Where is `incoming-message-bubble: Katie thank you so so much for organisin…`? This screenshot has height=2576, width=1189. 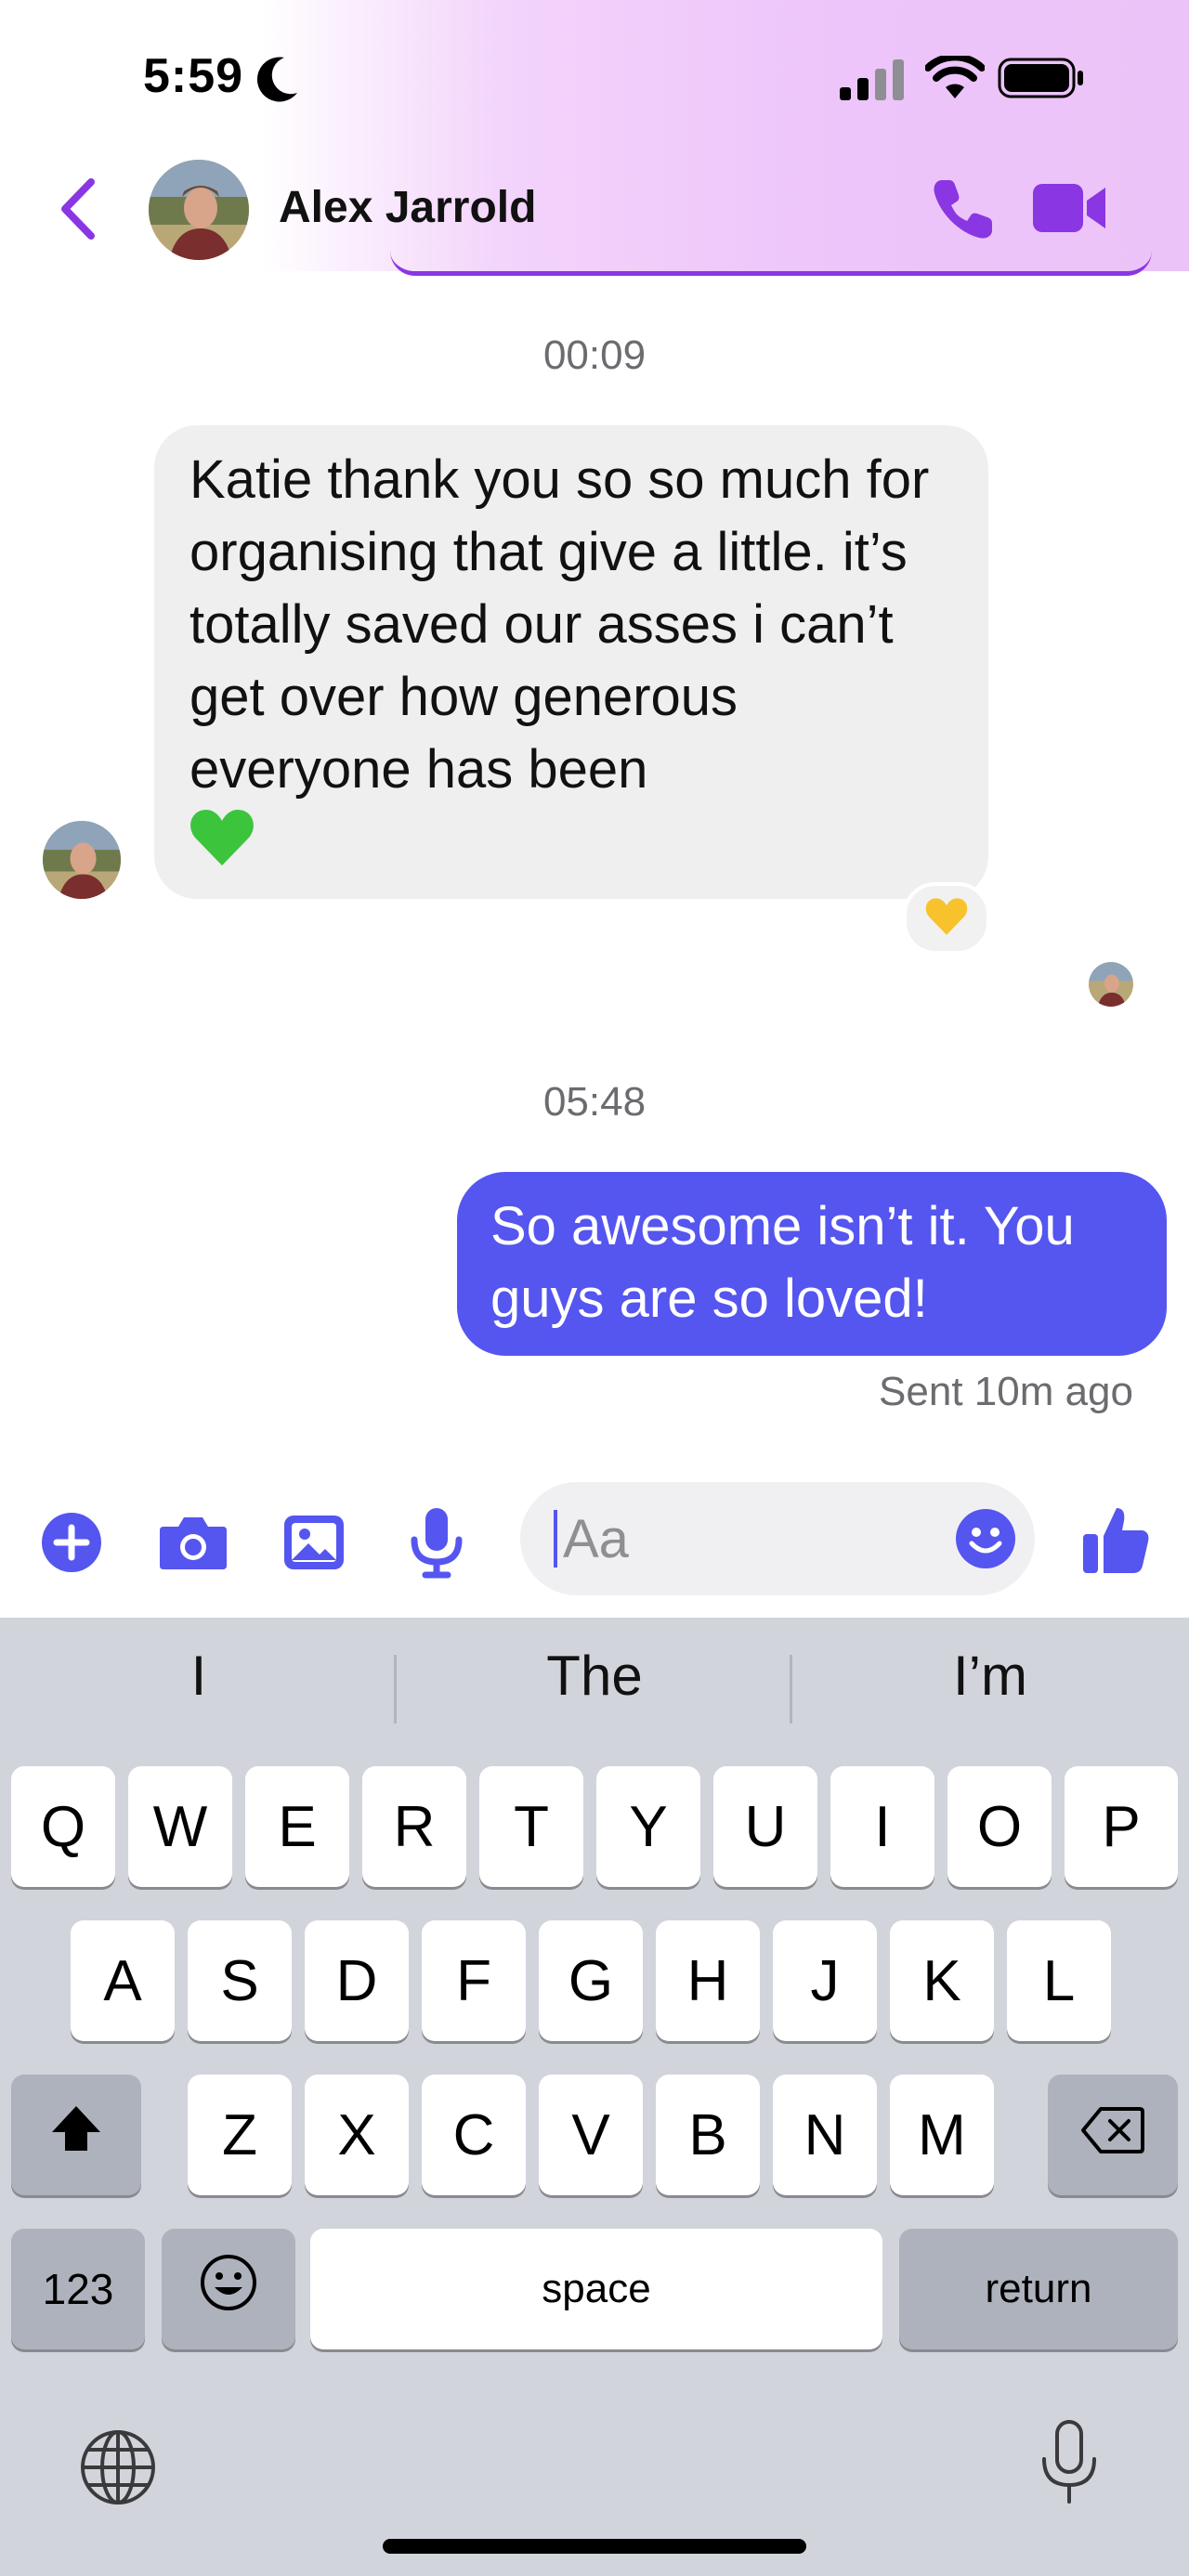 incoming-message-bubble: Katie thank you so so much for organisin… is located at coordinates (571, 662).